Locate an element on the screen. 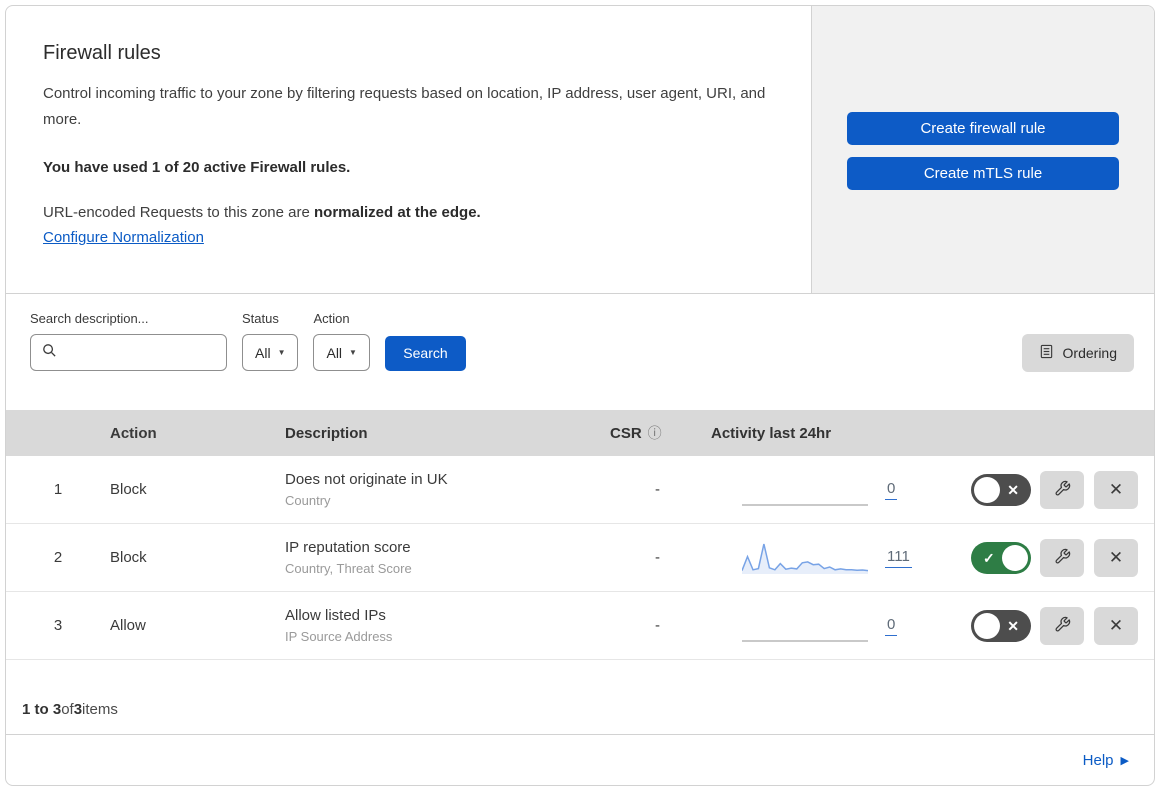 The image size is (1161, 796). action-filter-select: All ▼ is located at coordinates (341, 352).